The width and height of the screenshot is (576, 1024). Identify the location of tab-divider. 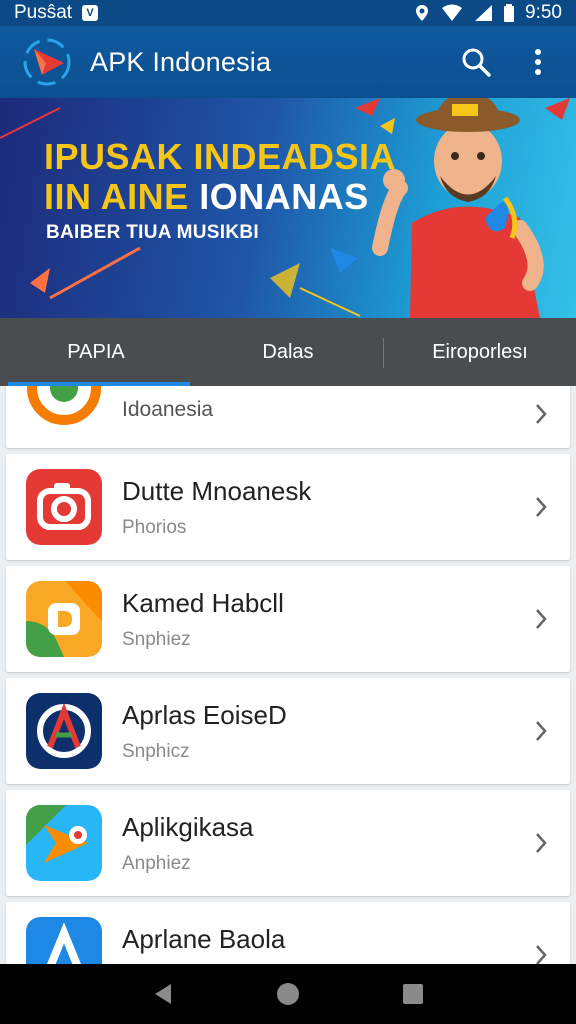
(383, 353).